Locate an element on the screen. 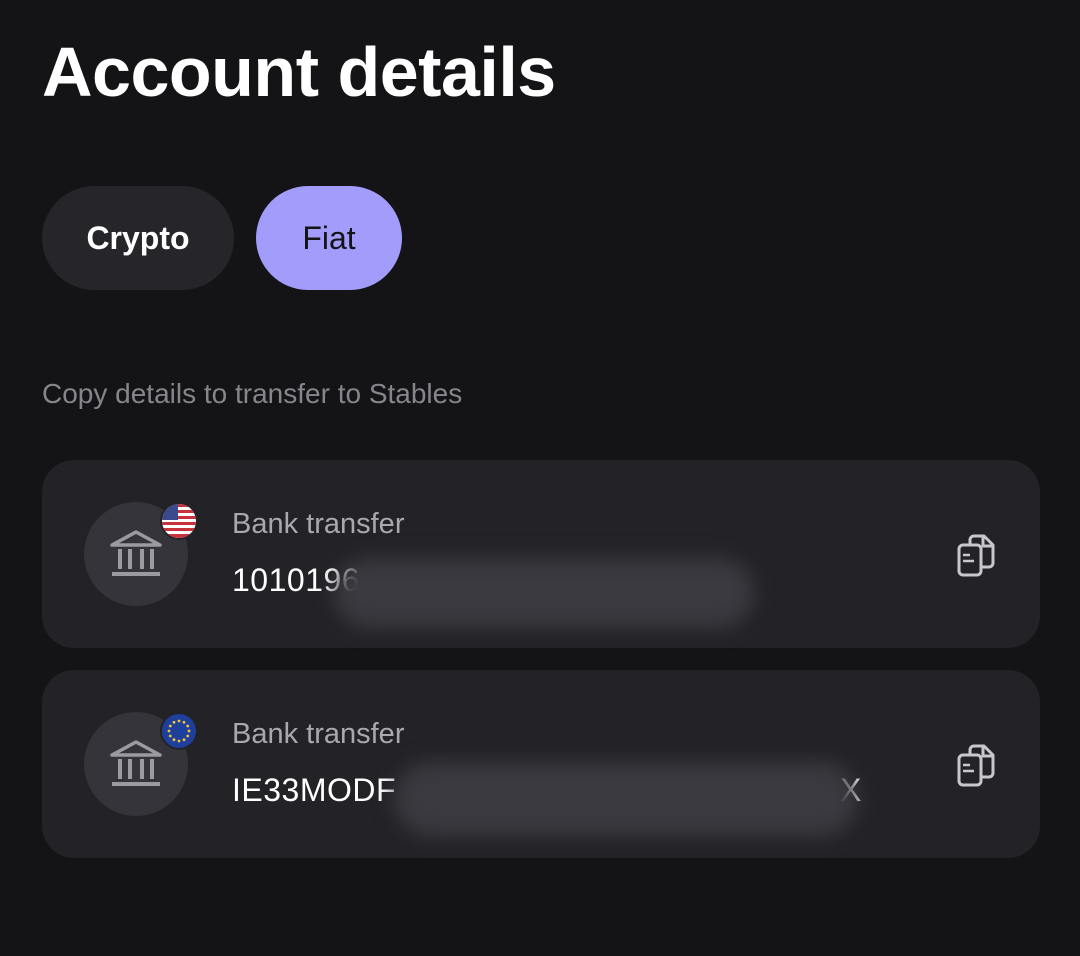 This screenshot has height=956, width=1080. copy-details-hint: Copy details to transfer to Stables is located at coordinates (252, 393).